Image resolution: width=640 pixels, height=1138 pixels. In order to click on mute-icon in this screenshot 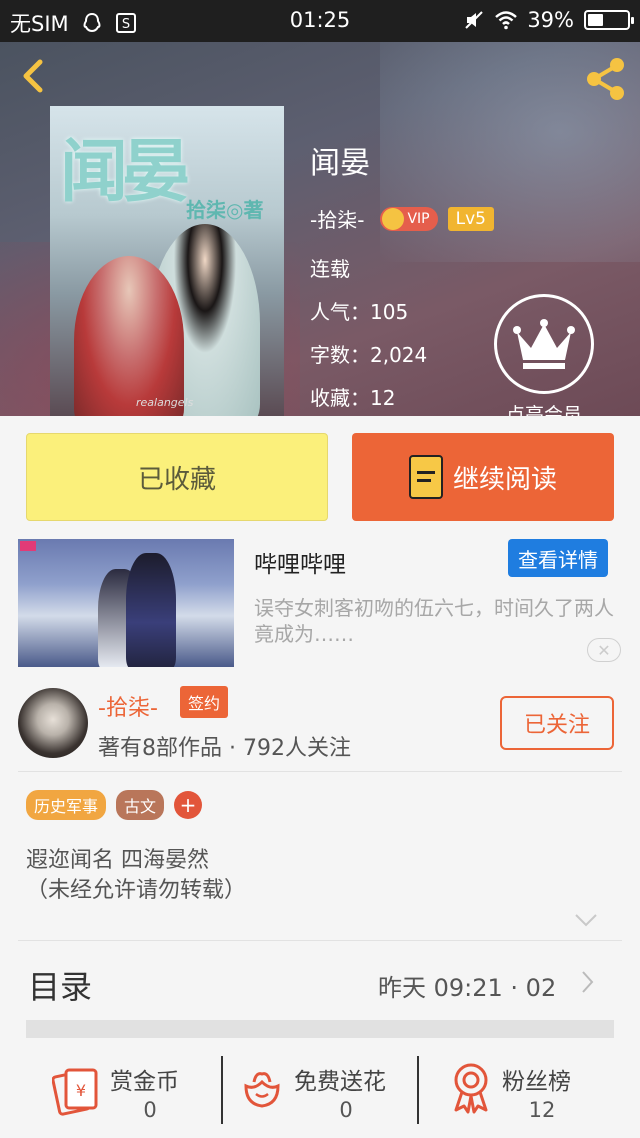, I will do `click(474, 20)`.